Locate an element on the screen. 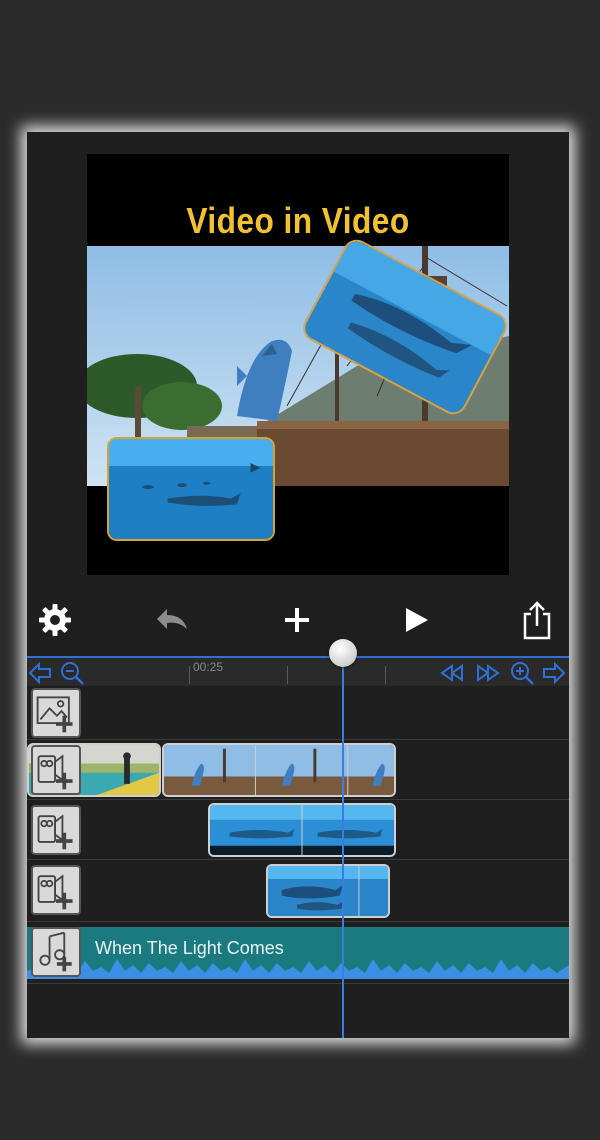  music-add-icon is located at coordinates (55, 951).